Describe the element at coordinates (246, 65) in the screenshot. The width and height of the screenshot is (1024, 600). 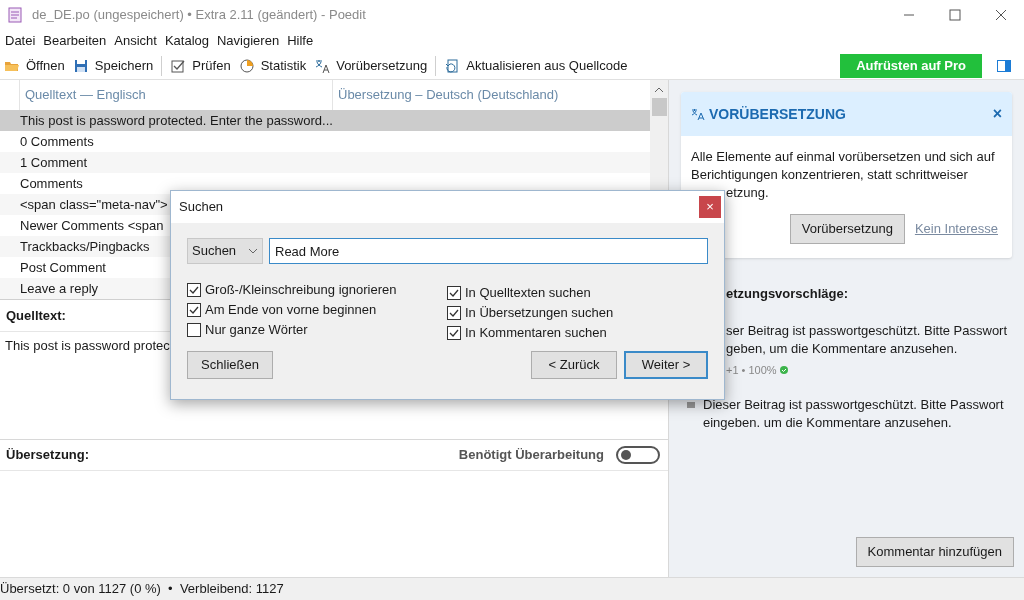
I see `pie-chart-icon` at that location.